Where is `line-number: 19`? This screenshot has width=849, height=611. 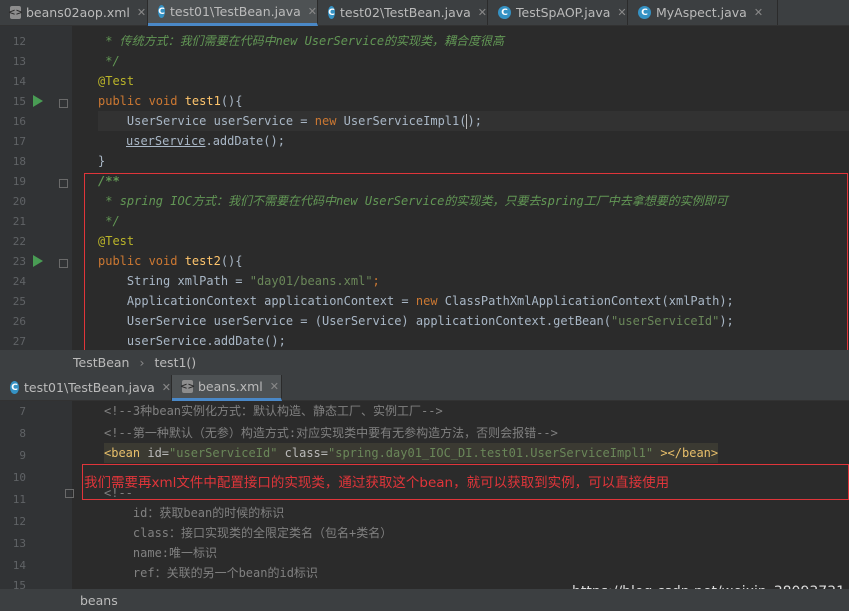
line-number: 19 is located at coordinates (19, 181).